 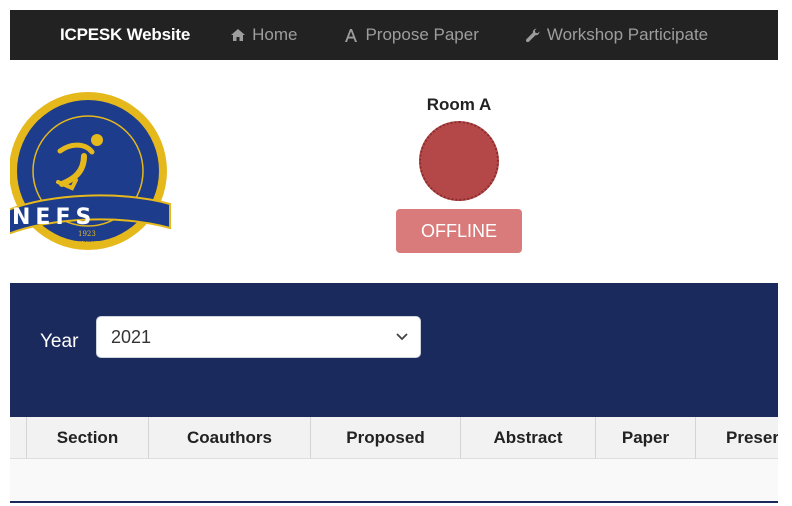 What do you see at coordinates (528, 438) in the screenshot?
I see `column-header-abstract: Abstract` at bounding box center [528, 438].